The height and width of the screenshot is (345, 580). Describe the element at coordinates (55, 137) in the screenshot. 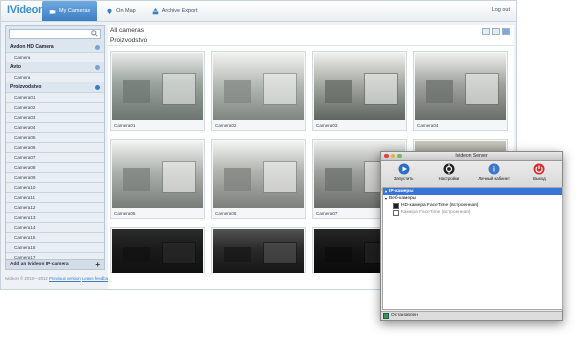

I see `sidebar-camera-item: Camera05` at that location.